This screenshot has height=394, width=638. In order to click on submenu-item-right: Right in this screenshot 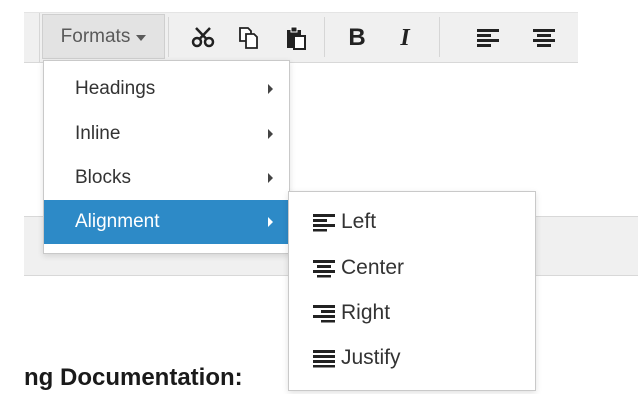, I will do `click(412, 313)`.